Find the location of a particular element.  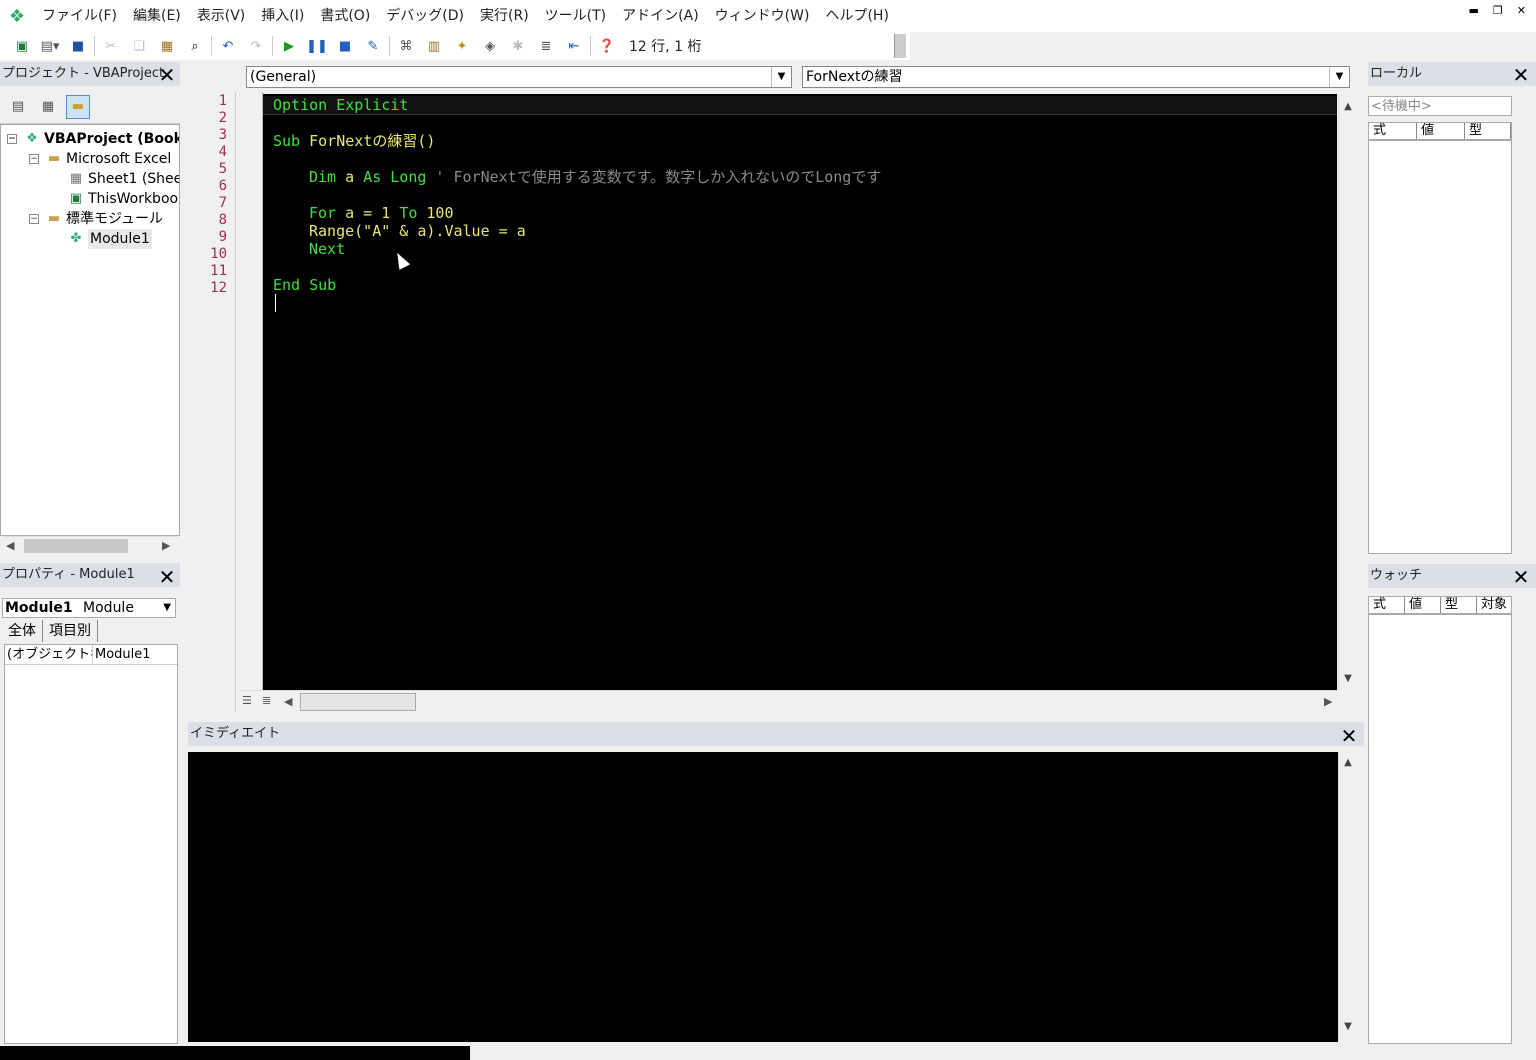

code-line-11: End Sub is located at coordinates (304, 285).